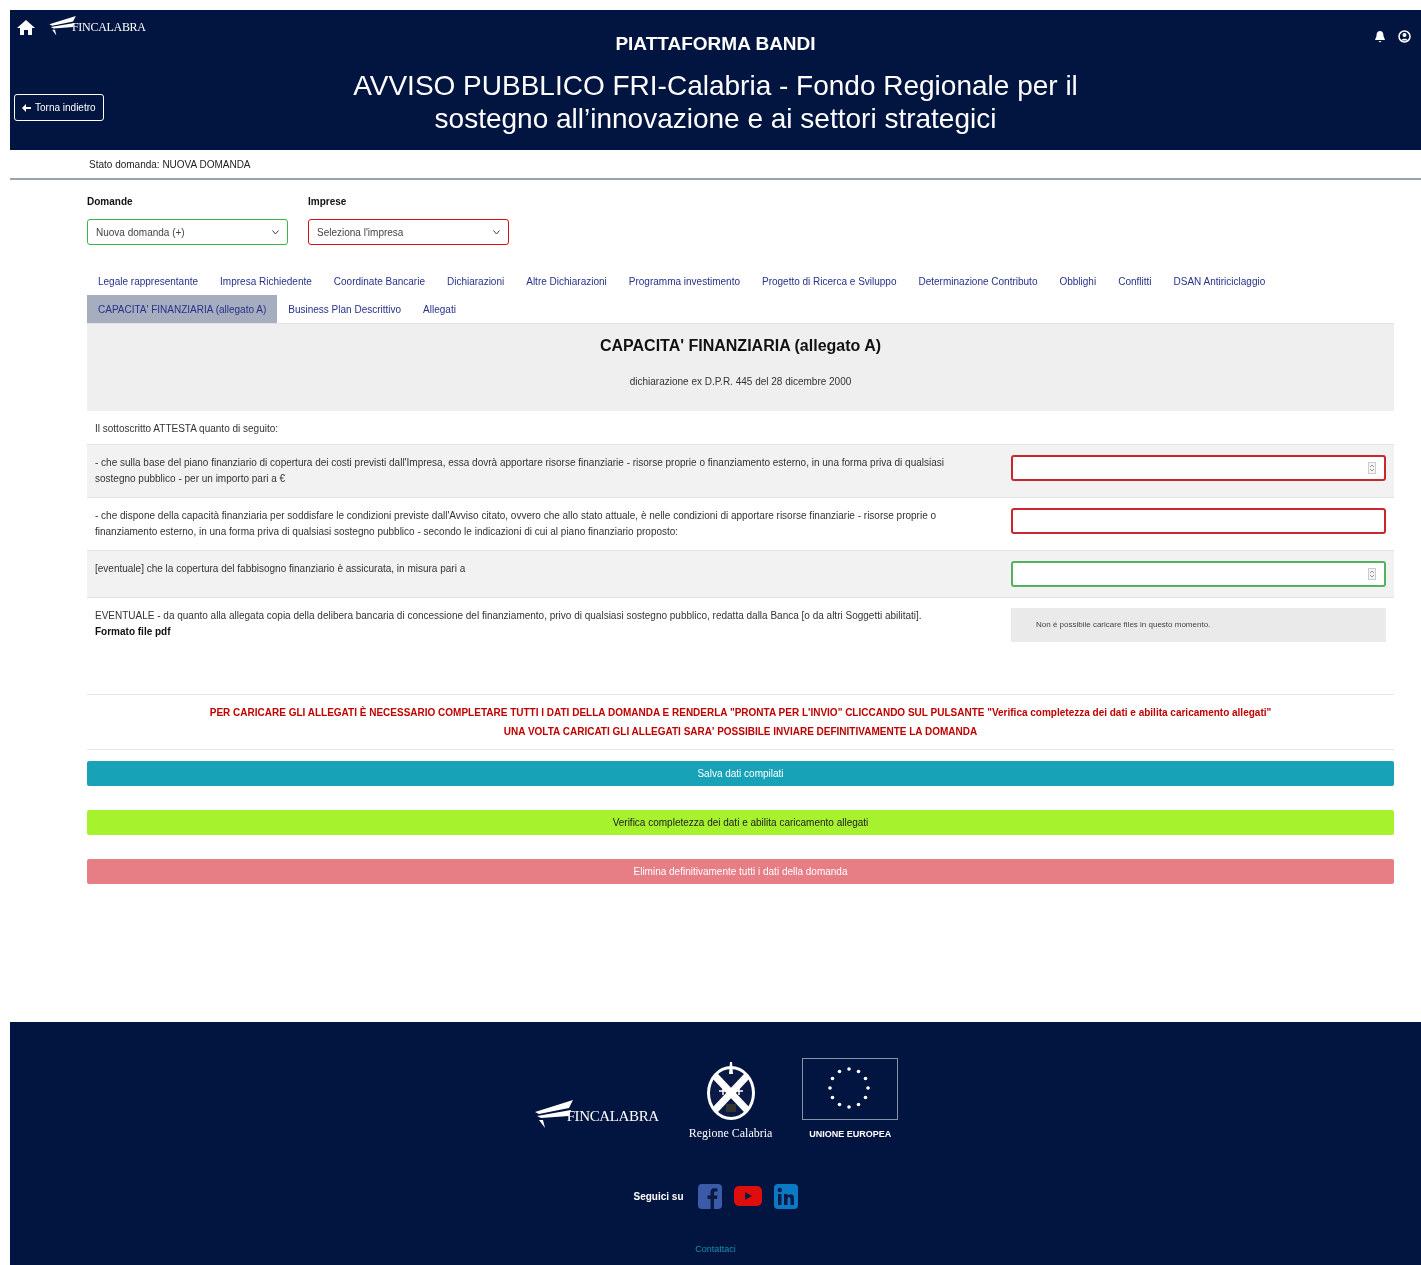 Image resolution: width=1421 pixels, height=1265 pixels. Describe the element at coordinates (740, 732) in the screenshot. I see `warning-text: UNA VOLTA CARICATI GLI ALLEGATI SARA' POSSIBILE INVIARE DEFINITIVAMENTE LA DOMANDA` at that location.